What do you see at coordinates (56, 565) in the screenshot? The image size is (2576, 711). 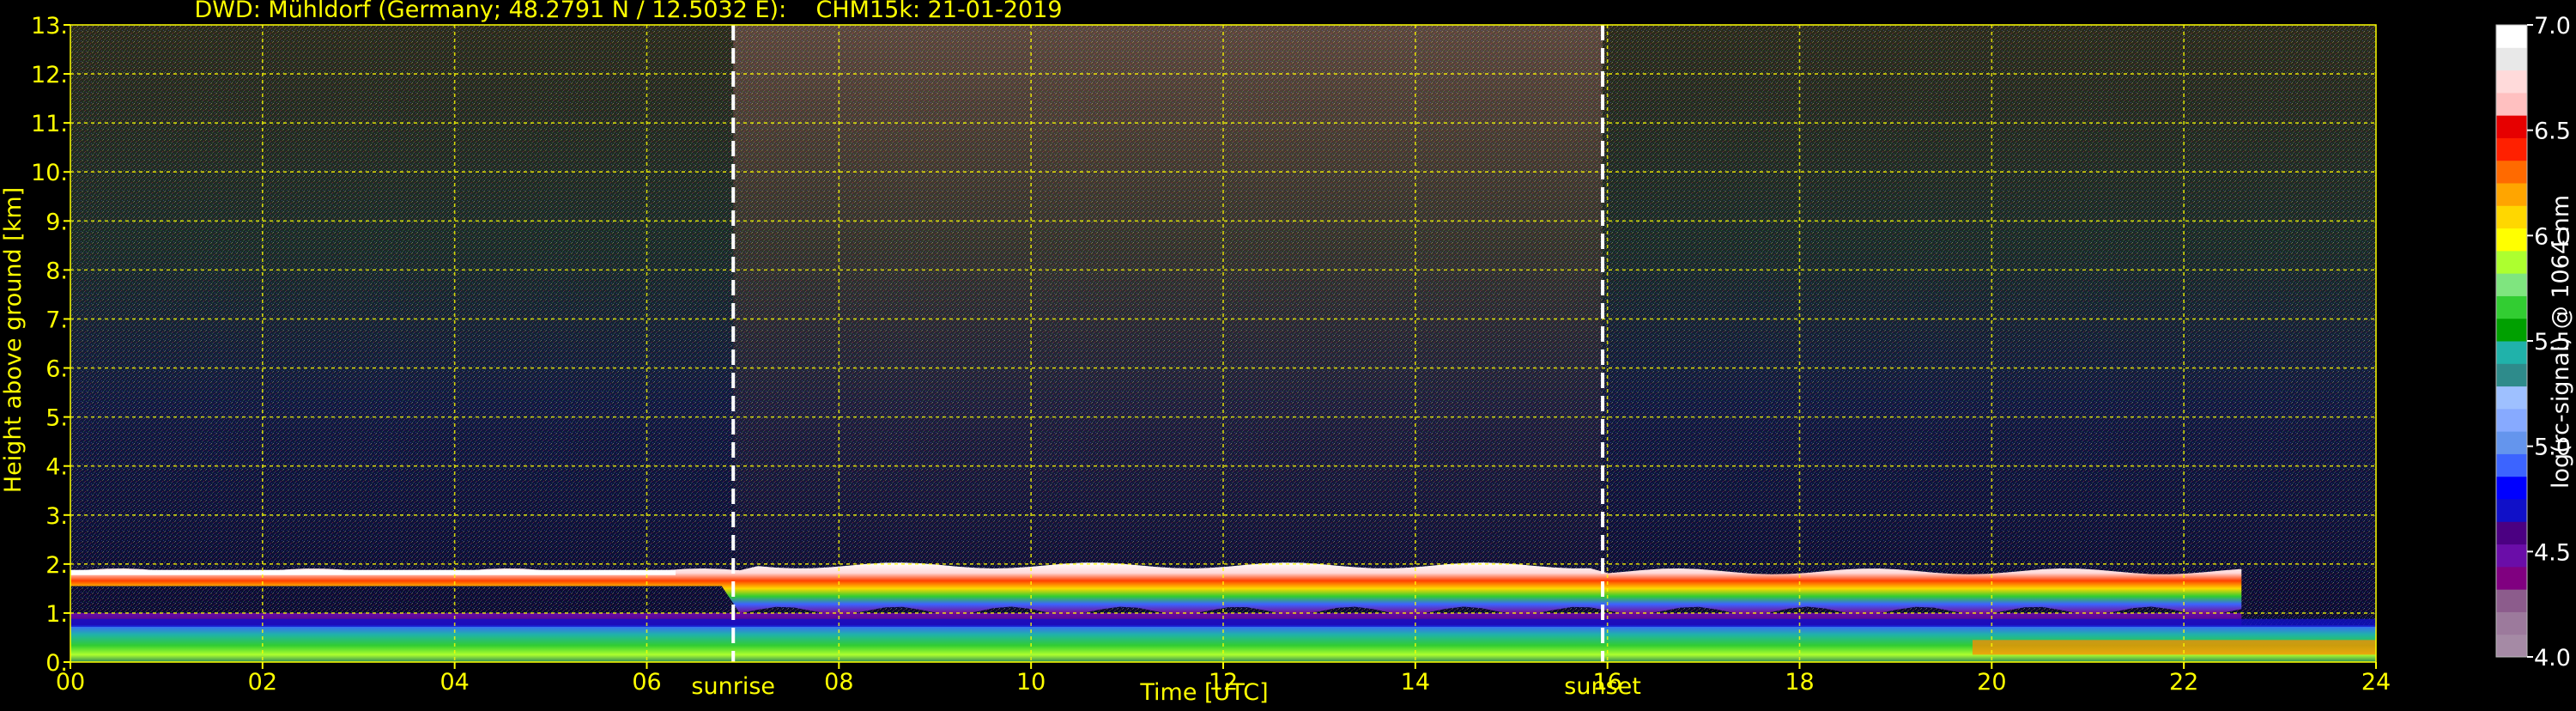 I see `y-tick-label: 2.` at bounding box center [56, 565].